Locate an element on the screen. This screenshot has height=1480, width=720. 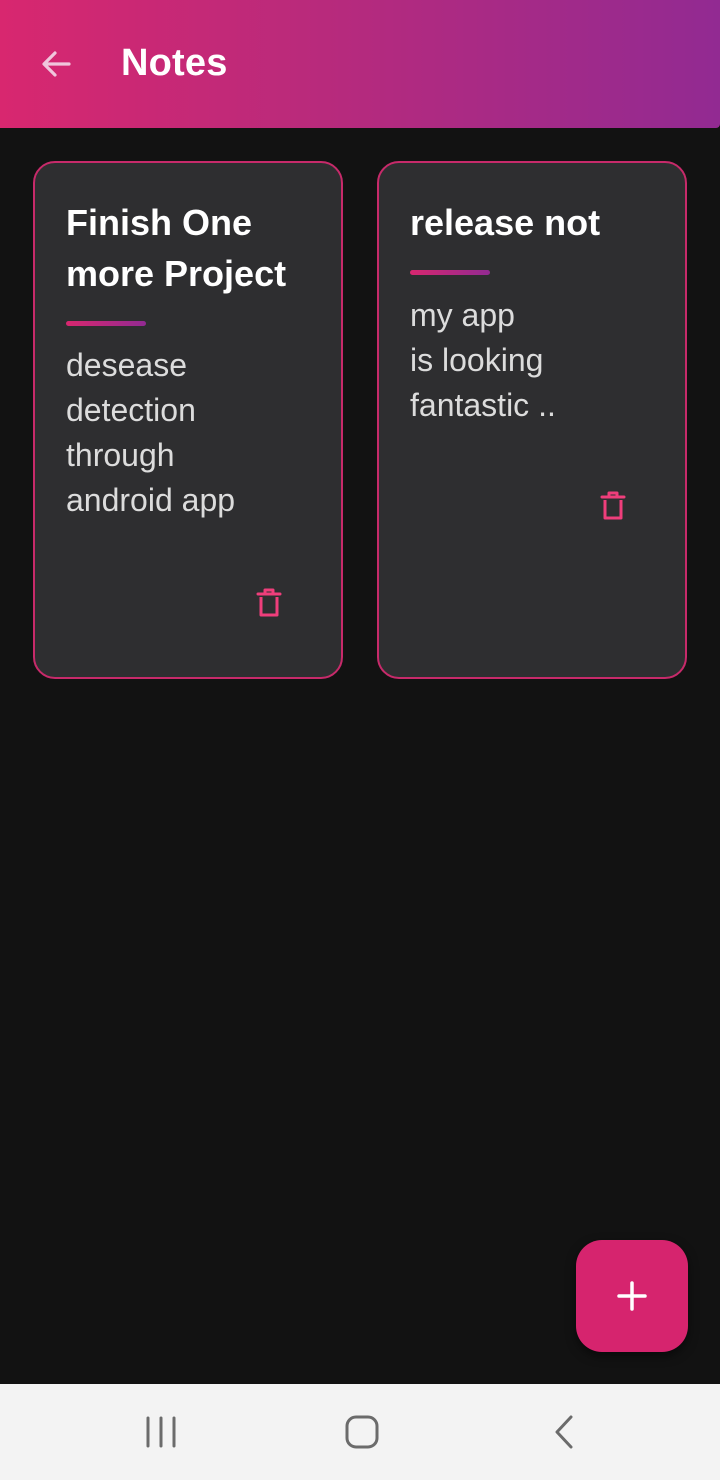
note-title: Finish One more Project is located at coordinates (176, 248).